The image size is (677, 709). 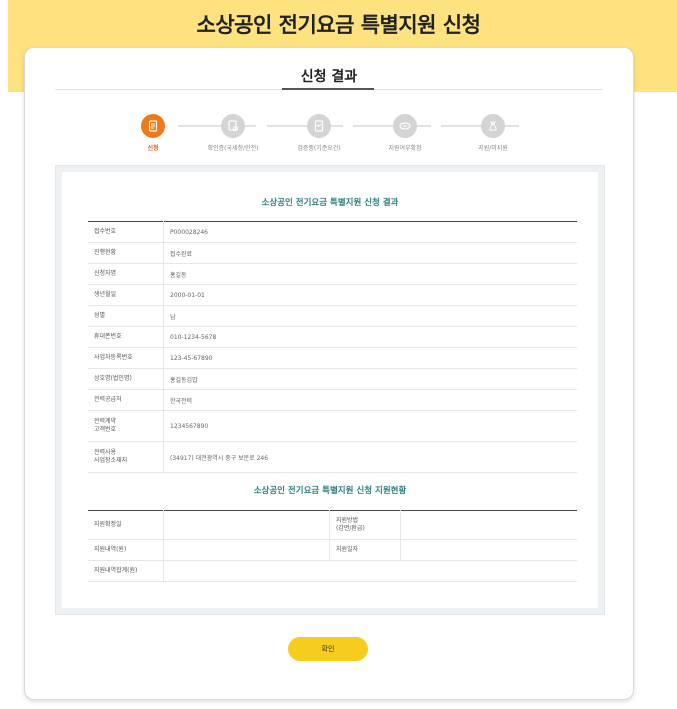 I want to click on support-date-value, so click(x=488, y=550).